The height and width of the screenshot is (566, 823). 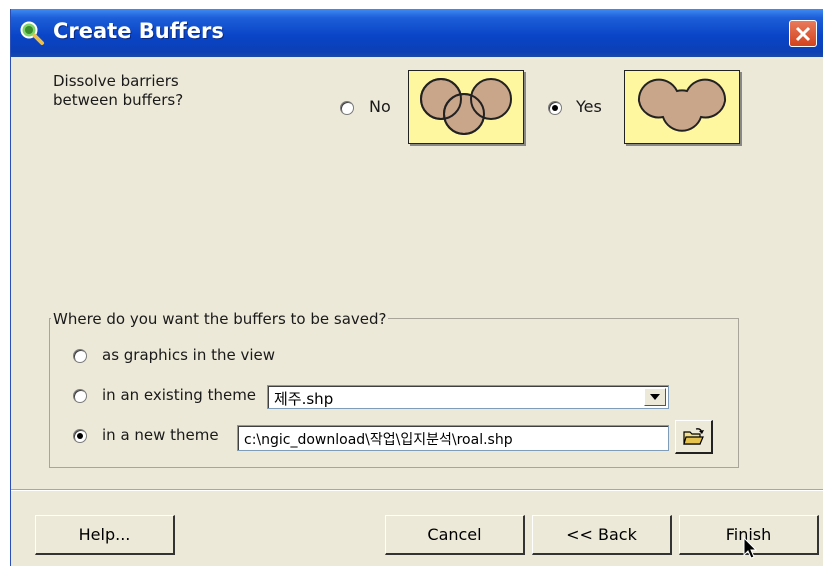 I want to click on merged-buffers-icon, so click(x=682, y=105).